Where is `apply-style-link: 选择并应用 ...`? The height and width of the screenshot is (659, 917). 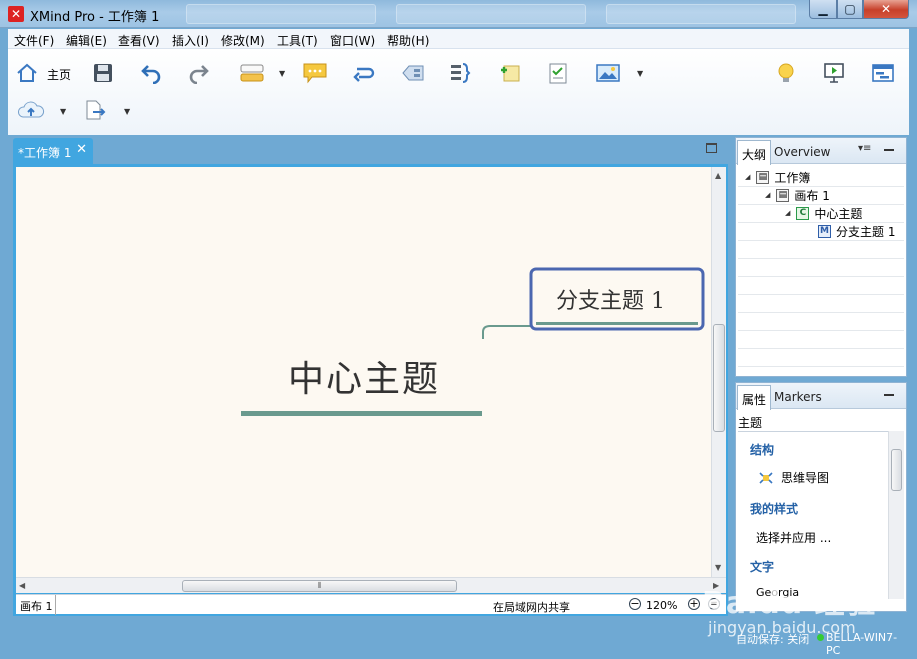
apply-style-link: 选择并应用 ... is located at coordinates (793, 537).